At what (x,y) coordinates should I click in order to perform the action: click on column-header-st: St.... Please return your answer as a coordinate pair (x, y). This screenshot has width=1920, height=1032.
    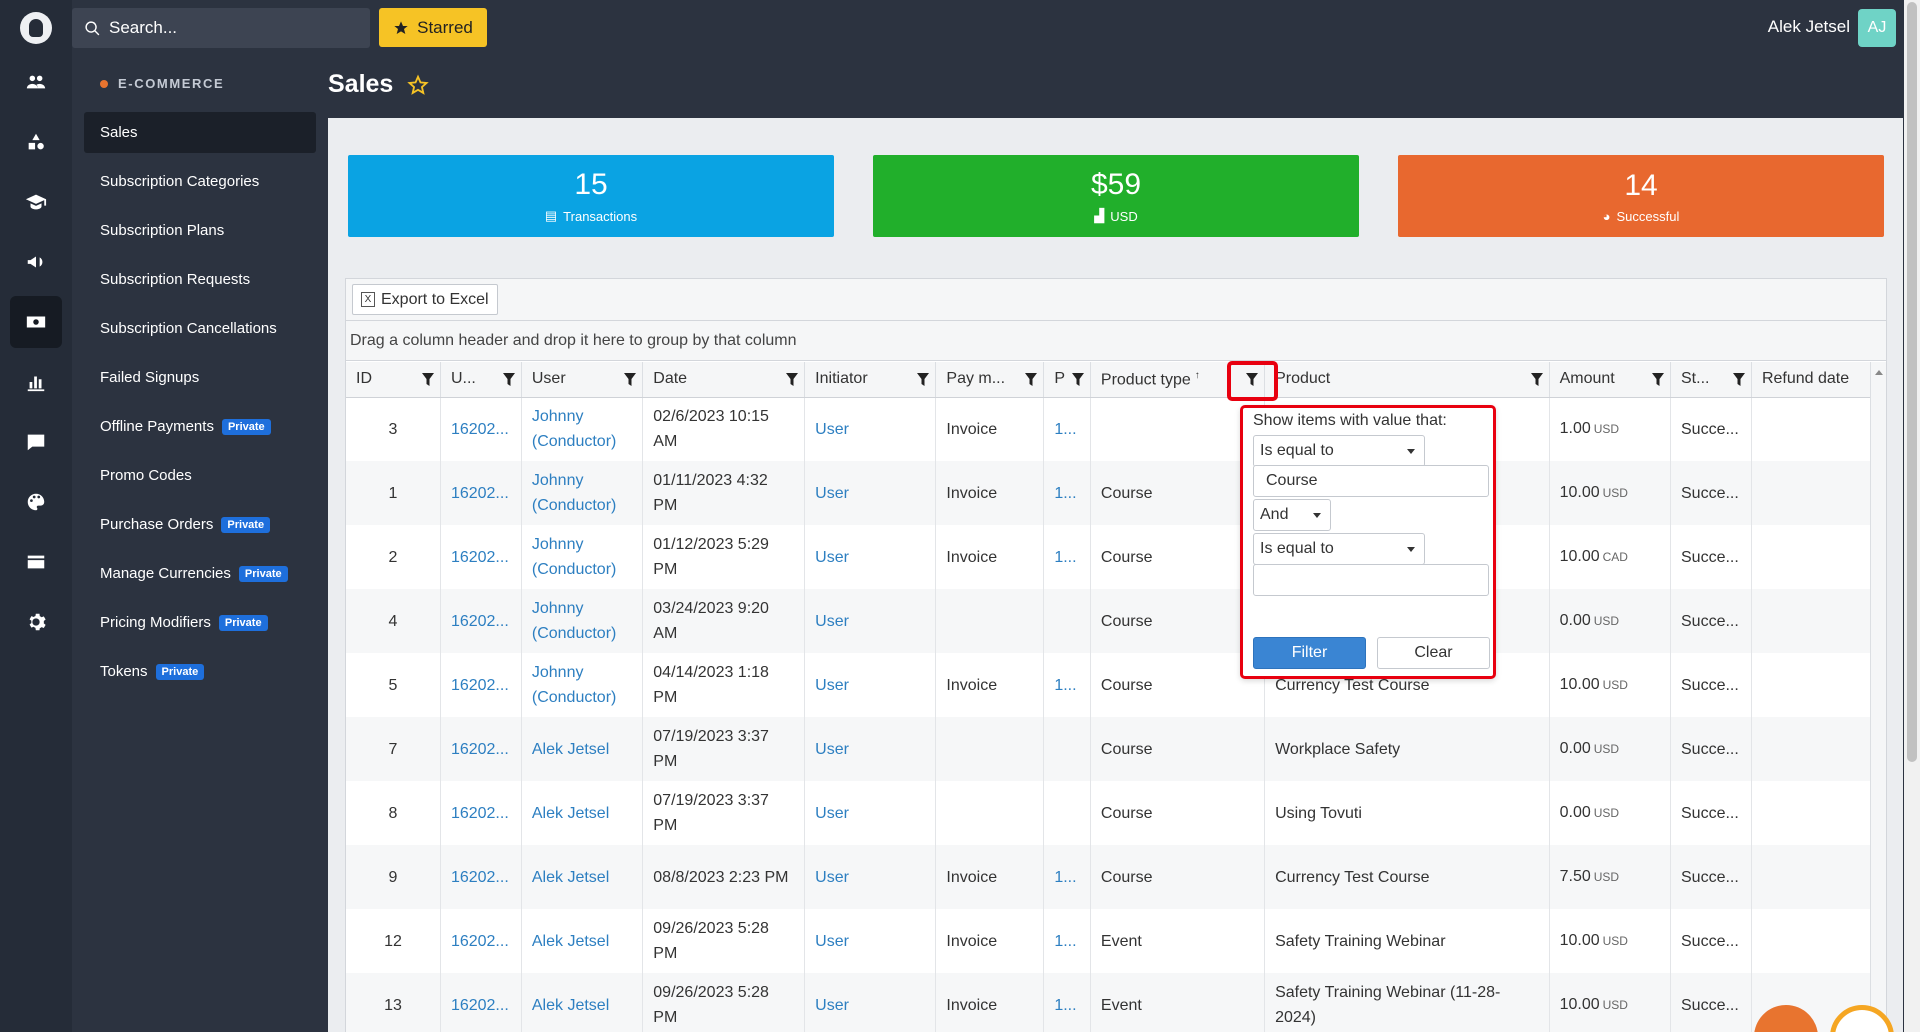
    Looking at the image, I should click on (1711, 380).